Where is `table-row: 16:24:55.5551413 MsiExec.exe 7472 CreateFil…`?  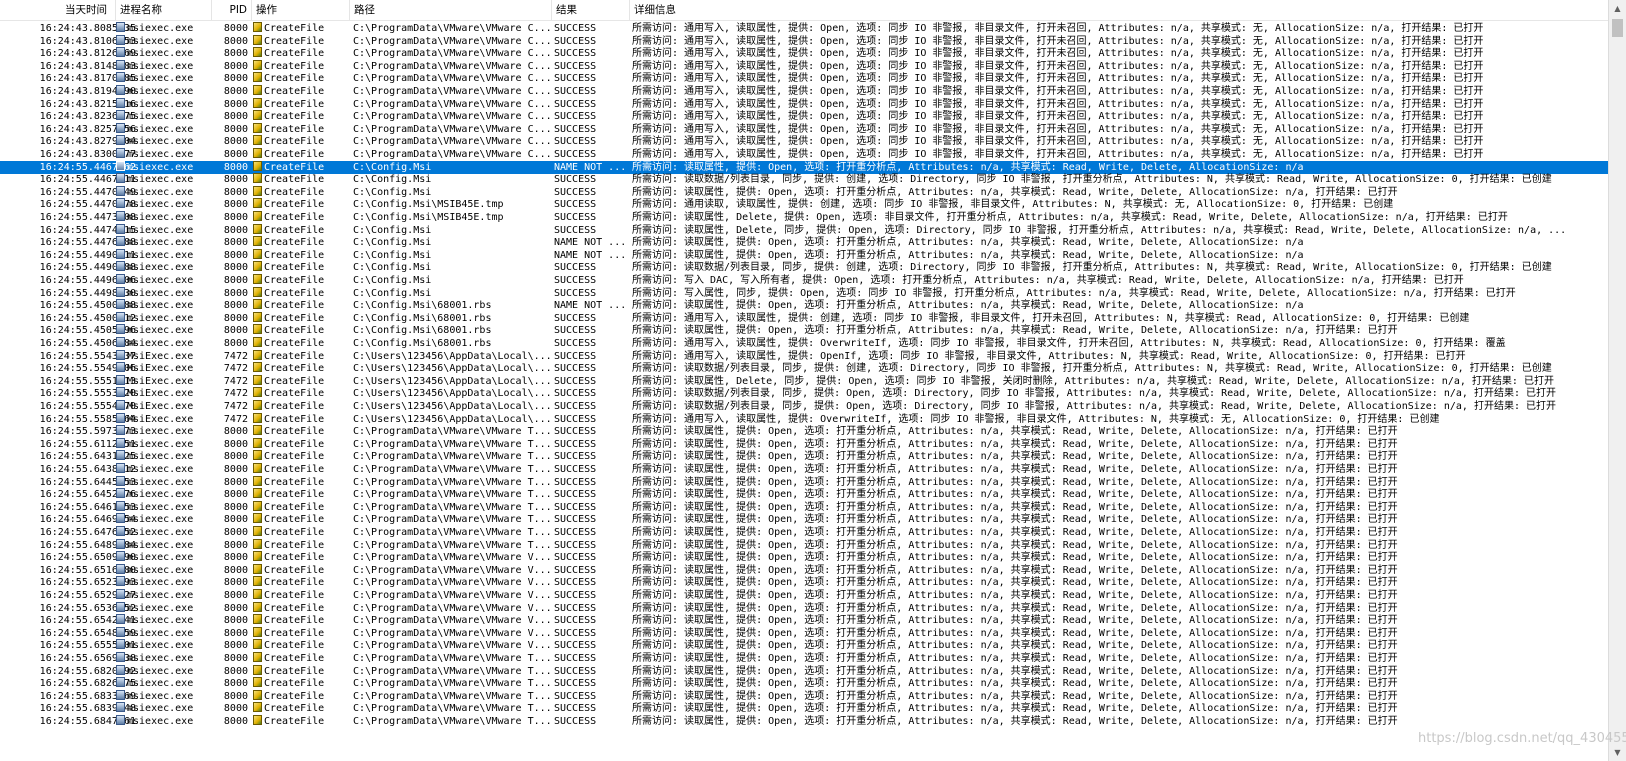 table-row: 16:24:55.5551413 MsiExec.exe 7472 CreateFil… is located at coordinates (804, 381).